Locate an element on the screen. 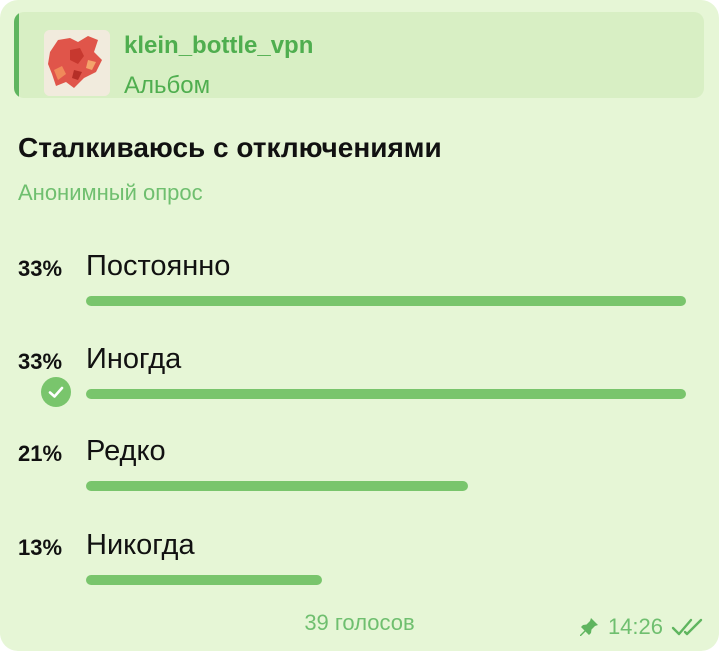 The width and height of the screenshot is (719, 651). forwarded-album-preview: klein_bottle_vpn Альбом is located at coordinates (359, 55).